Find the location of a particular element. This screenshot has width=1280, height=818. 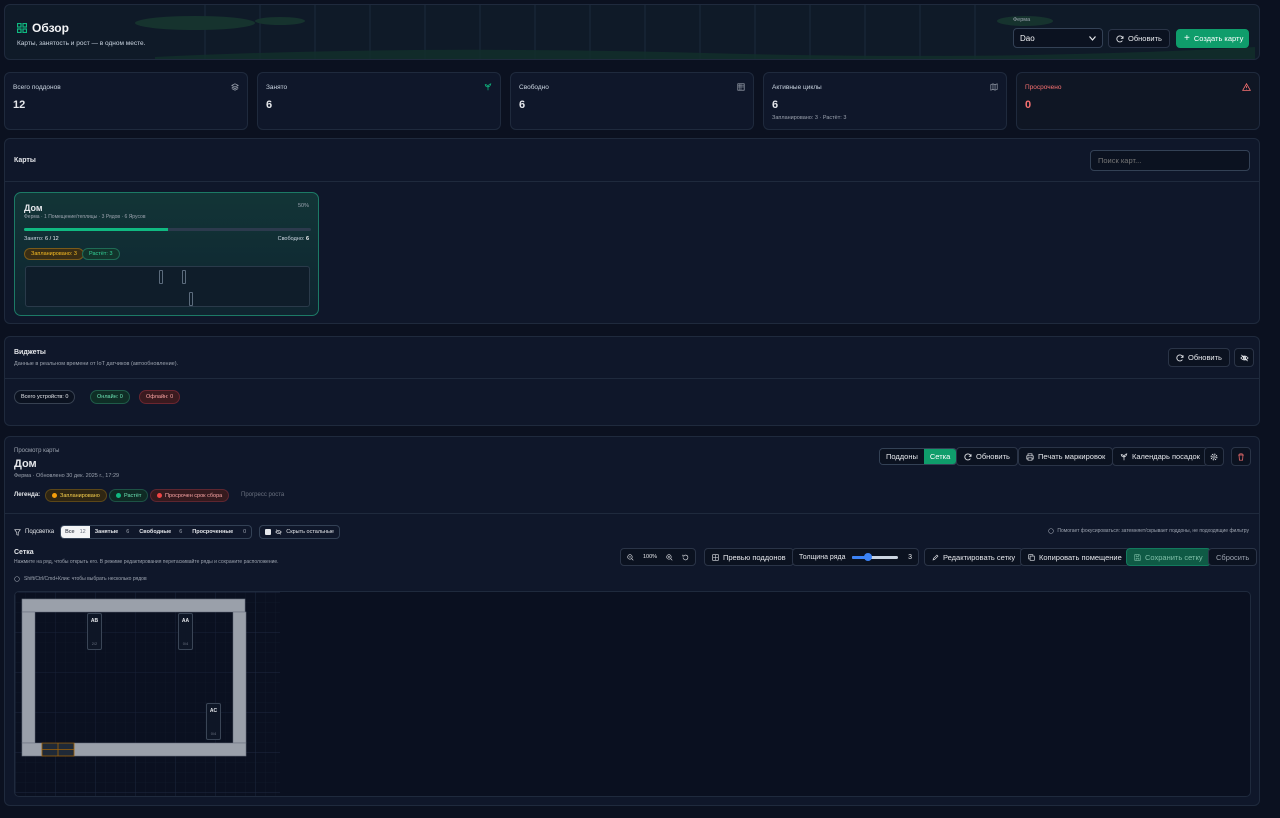

map-card-progress-track is located at coordinates (167, 229).